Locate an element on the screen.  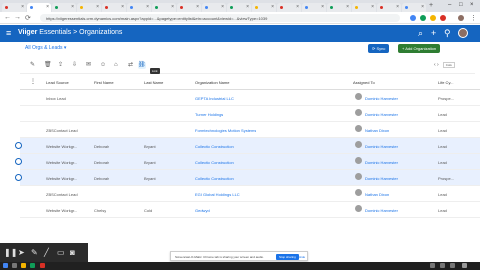
pause-icon: ❚❚ is located at coordinates (10, 252).